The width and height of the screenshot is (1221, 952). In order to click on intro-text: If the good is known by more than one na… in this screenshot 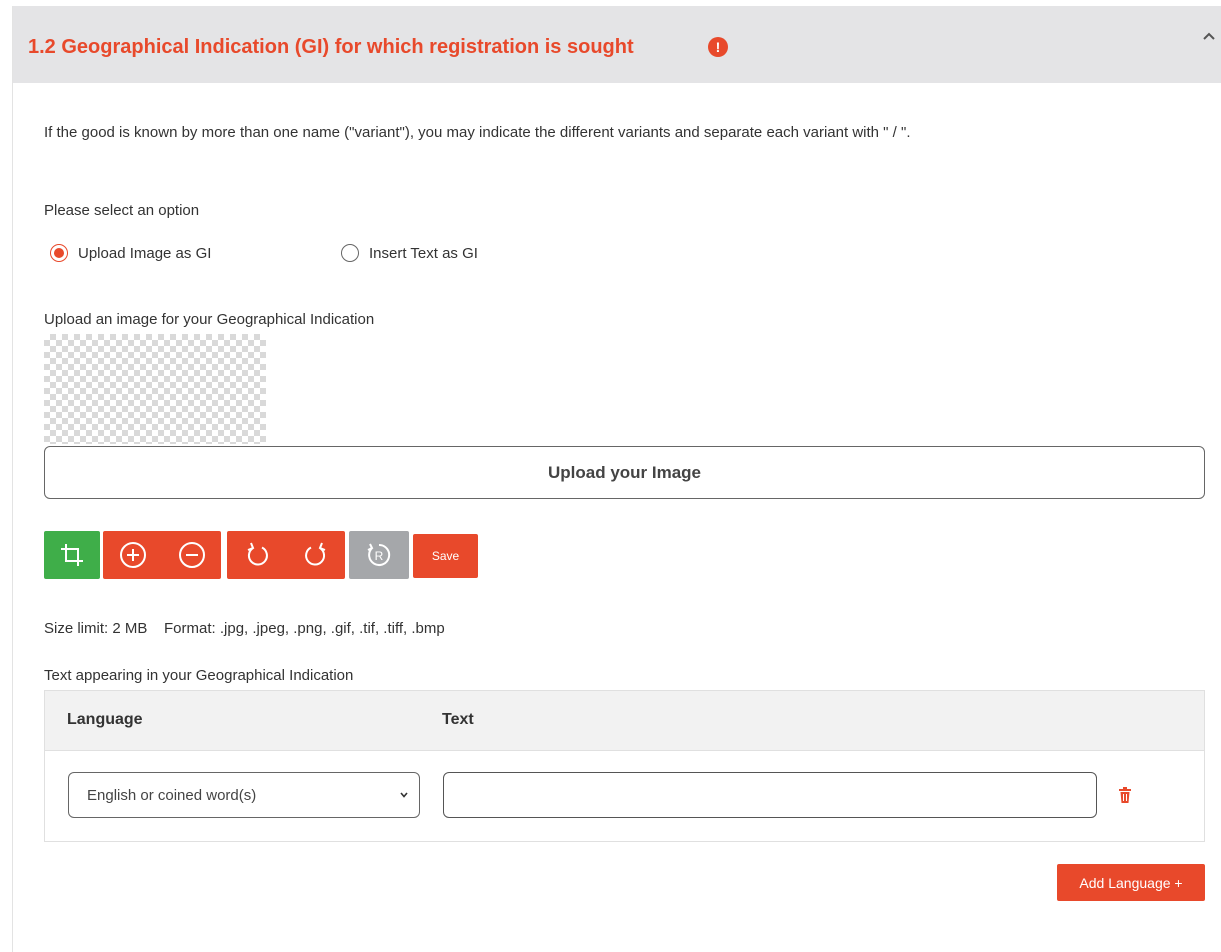, I will do `click(477, 132)`.